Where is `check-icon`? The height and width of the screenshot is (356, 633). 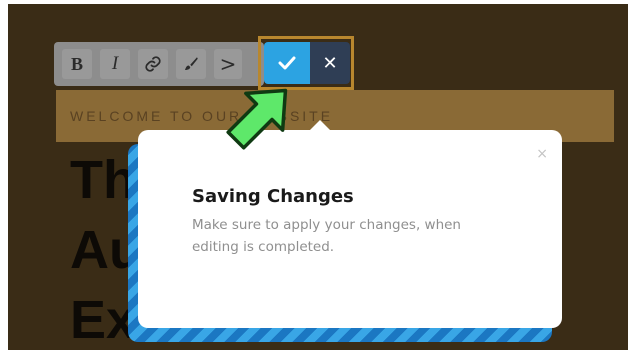
check-icon is located at coordinates (287, 63).